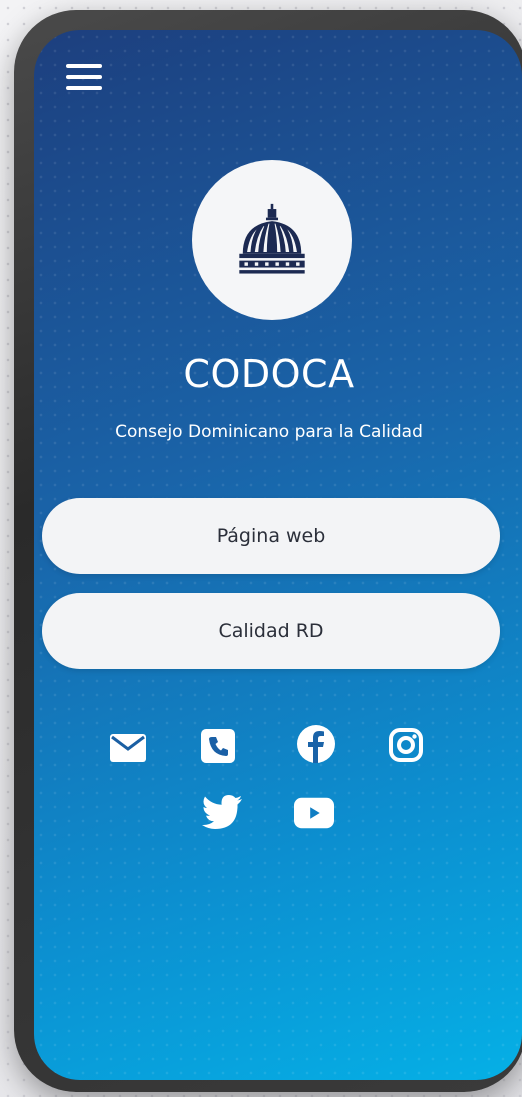 This screenshot has width=522, height=1097. I want to click on youtube-icon, so click(314, 813).